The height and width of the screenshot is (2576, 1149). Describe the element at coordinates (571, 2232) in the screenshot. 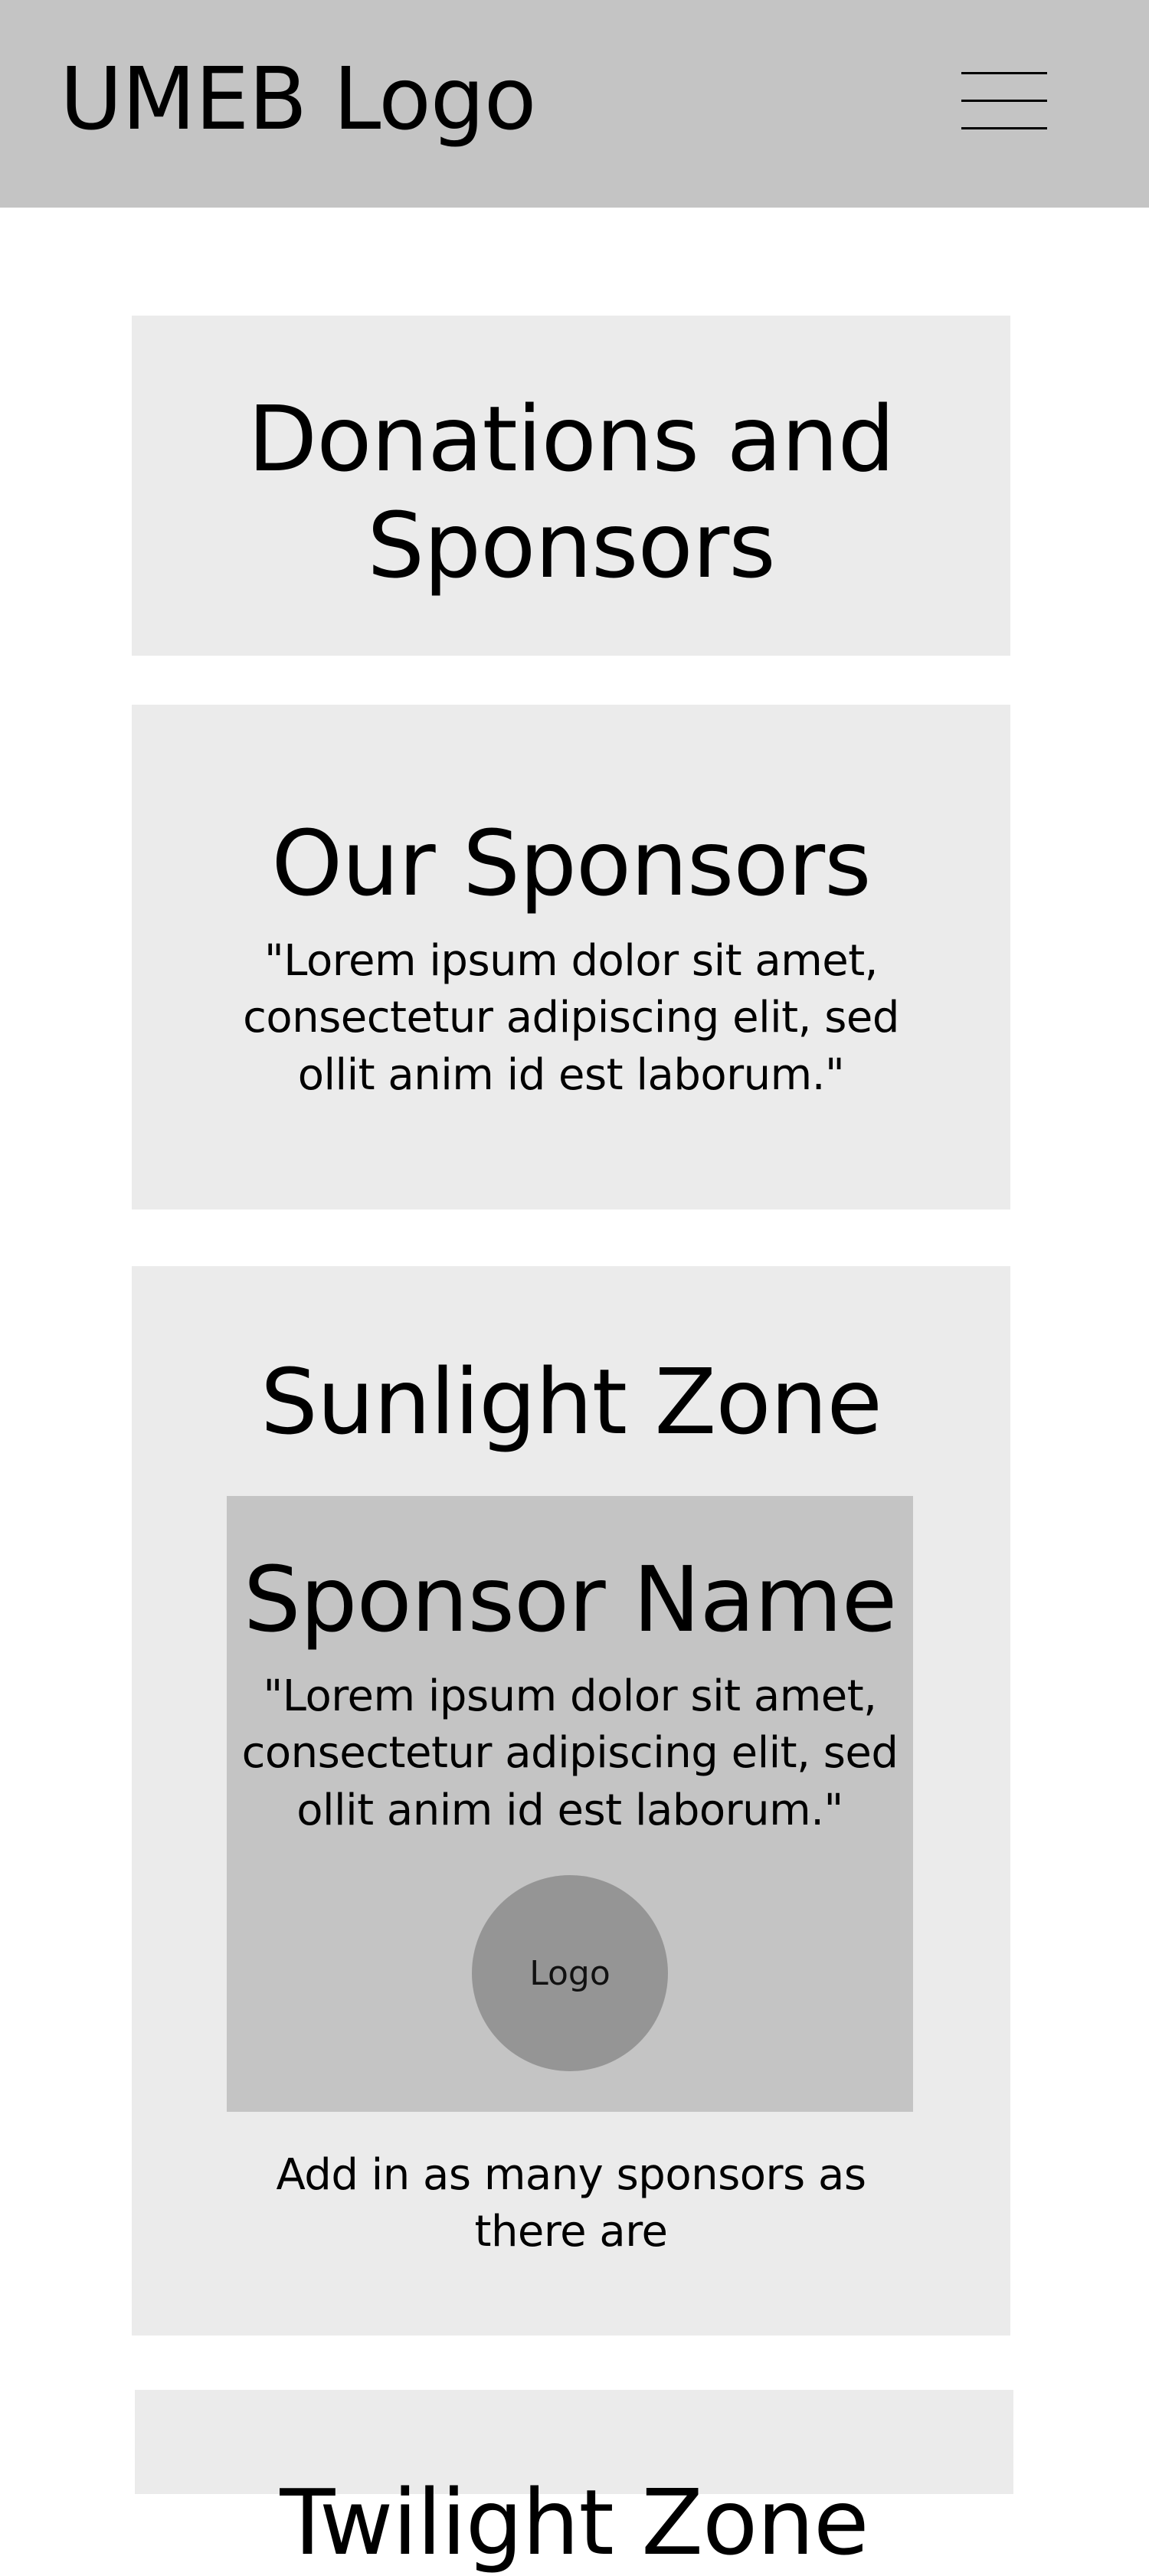

I see `add-sponsors-note-line-2: there are` at that location.